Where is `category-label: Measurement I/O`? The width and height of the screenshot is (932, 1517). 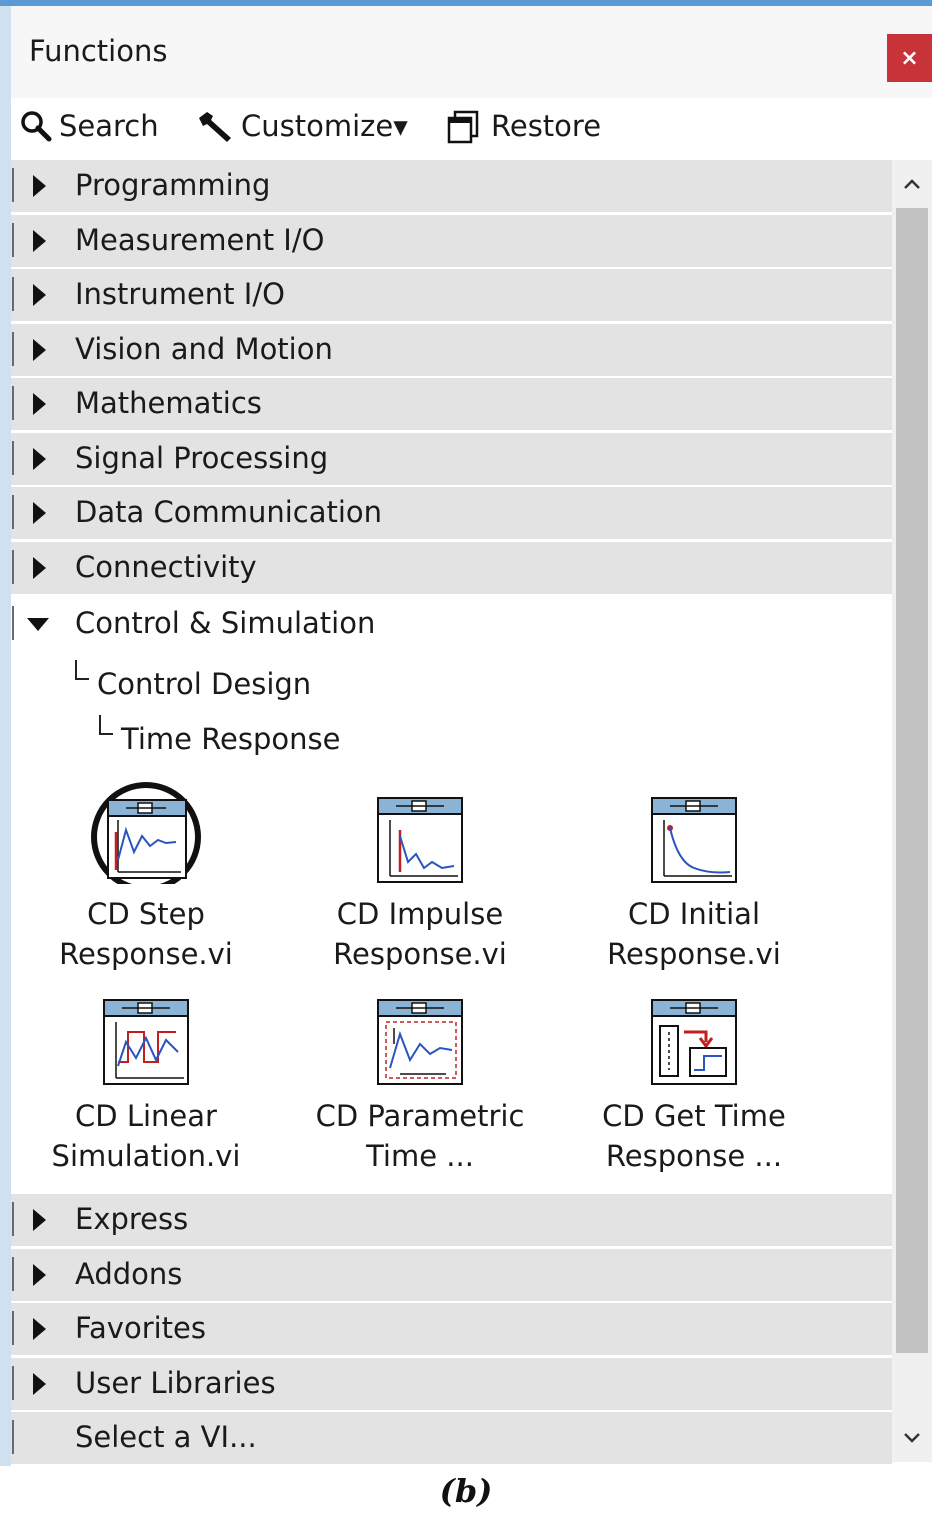 category-label: Measurement I/O is located at coordinates (200, 239).